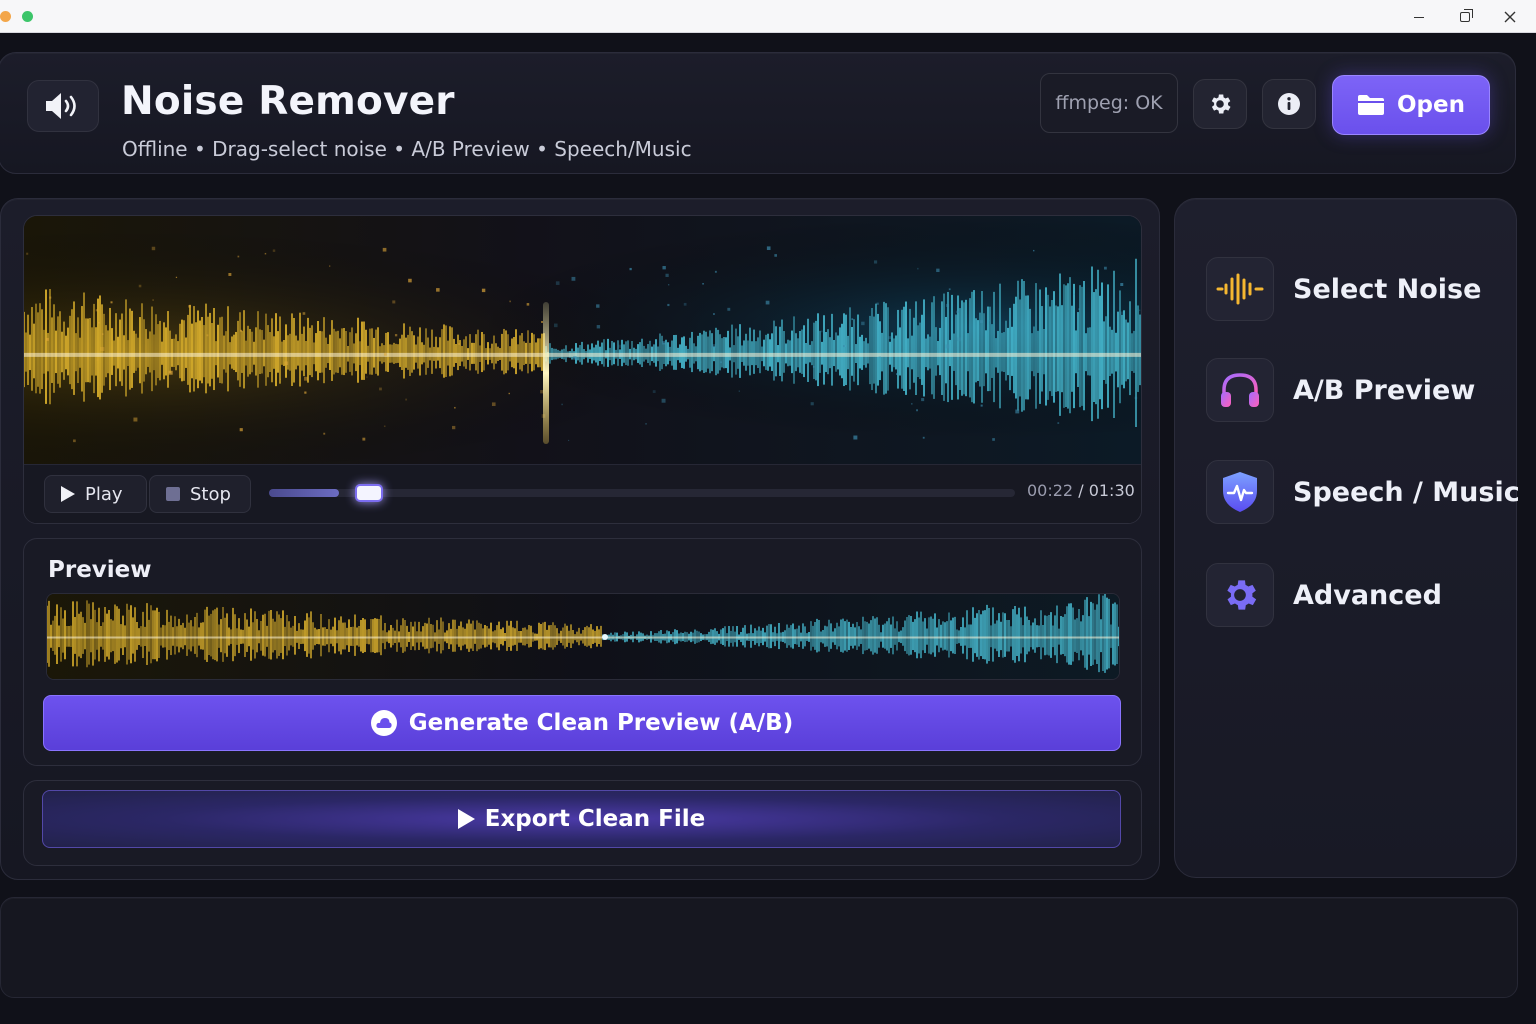 The height and width of the screenshot is (1024, 1536). I want to click on sidebar-item-speech-music: Speech / Music, so click(1363, 492).